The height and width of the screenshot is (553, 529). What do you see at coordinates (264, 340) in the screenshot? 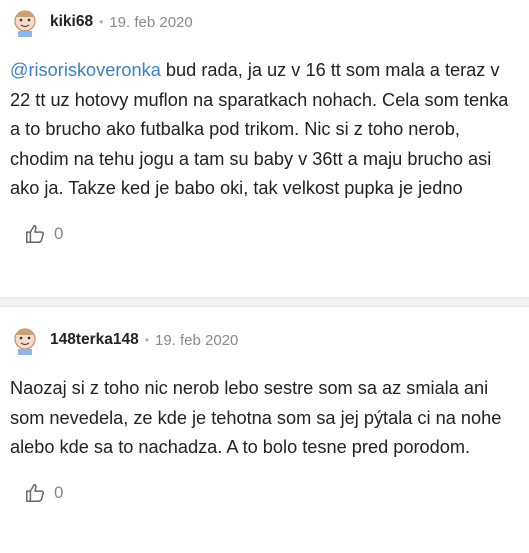
I see `comment-header: 148terka148 • 19. feb 2020` at bounding box center [264, 340].